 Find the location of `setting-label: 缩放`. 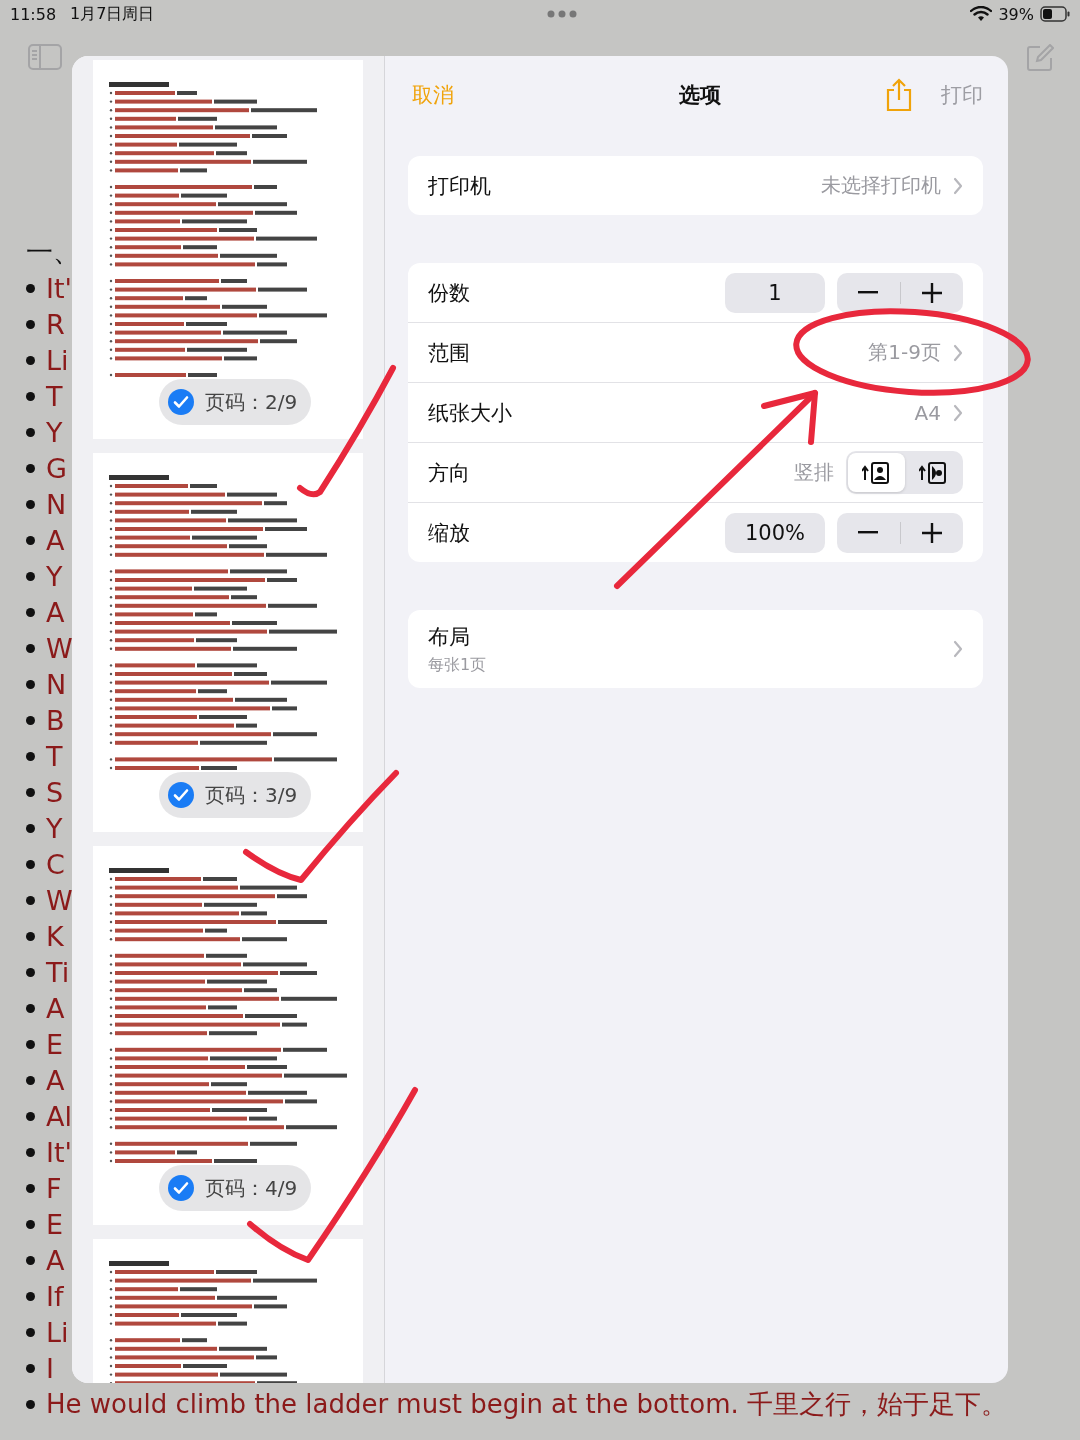

setting-label: 缩放 is located at coordinates (449, 533).